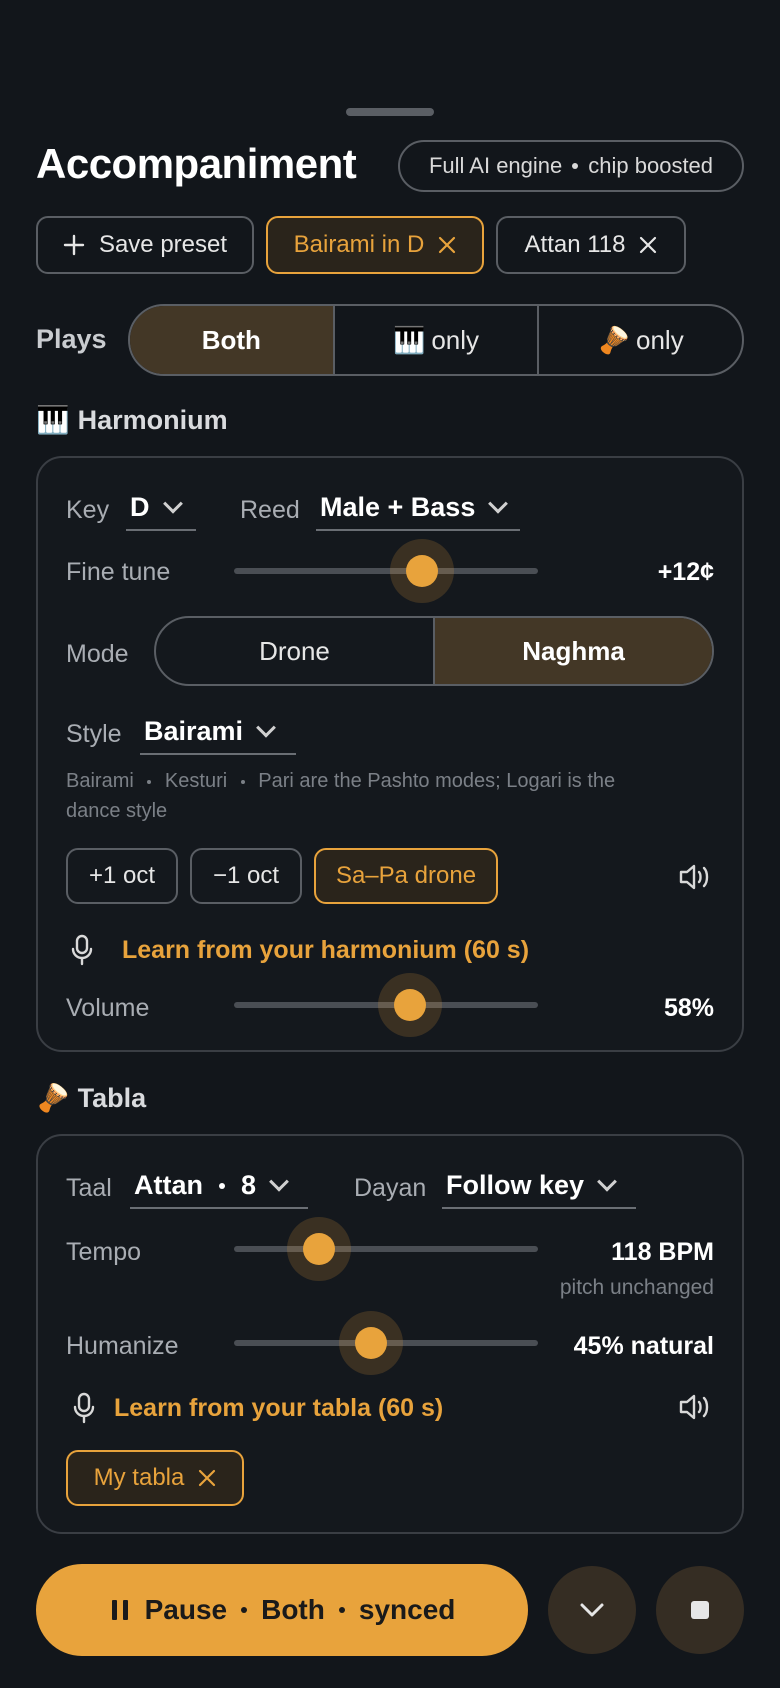 The image size is (780, 1688). Describe the element at coordinates (390, 1188) in the screenshot. I see `dayan-label: Dayan` at that location.